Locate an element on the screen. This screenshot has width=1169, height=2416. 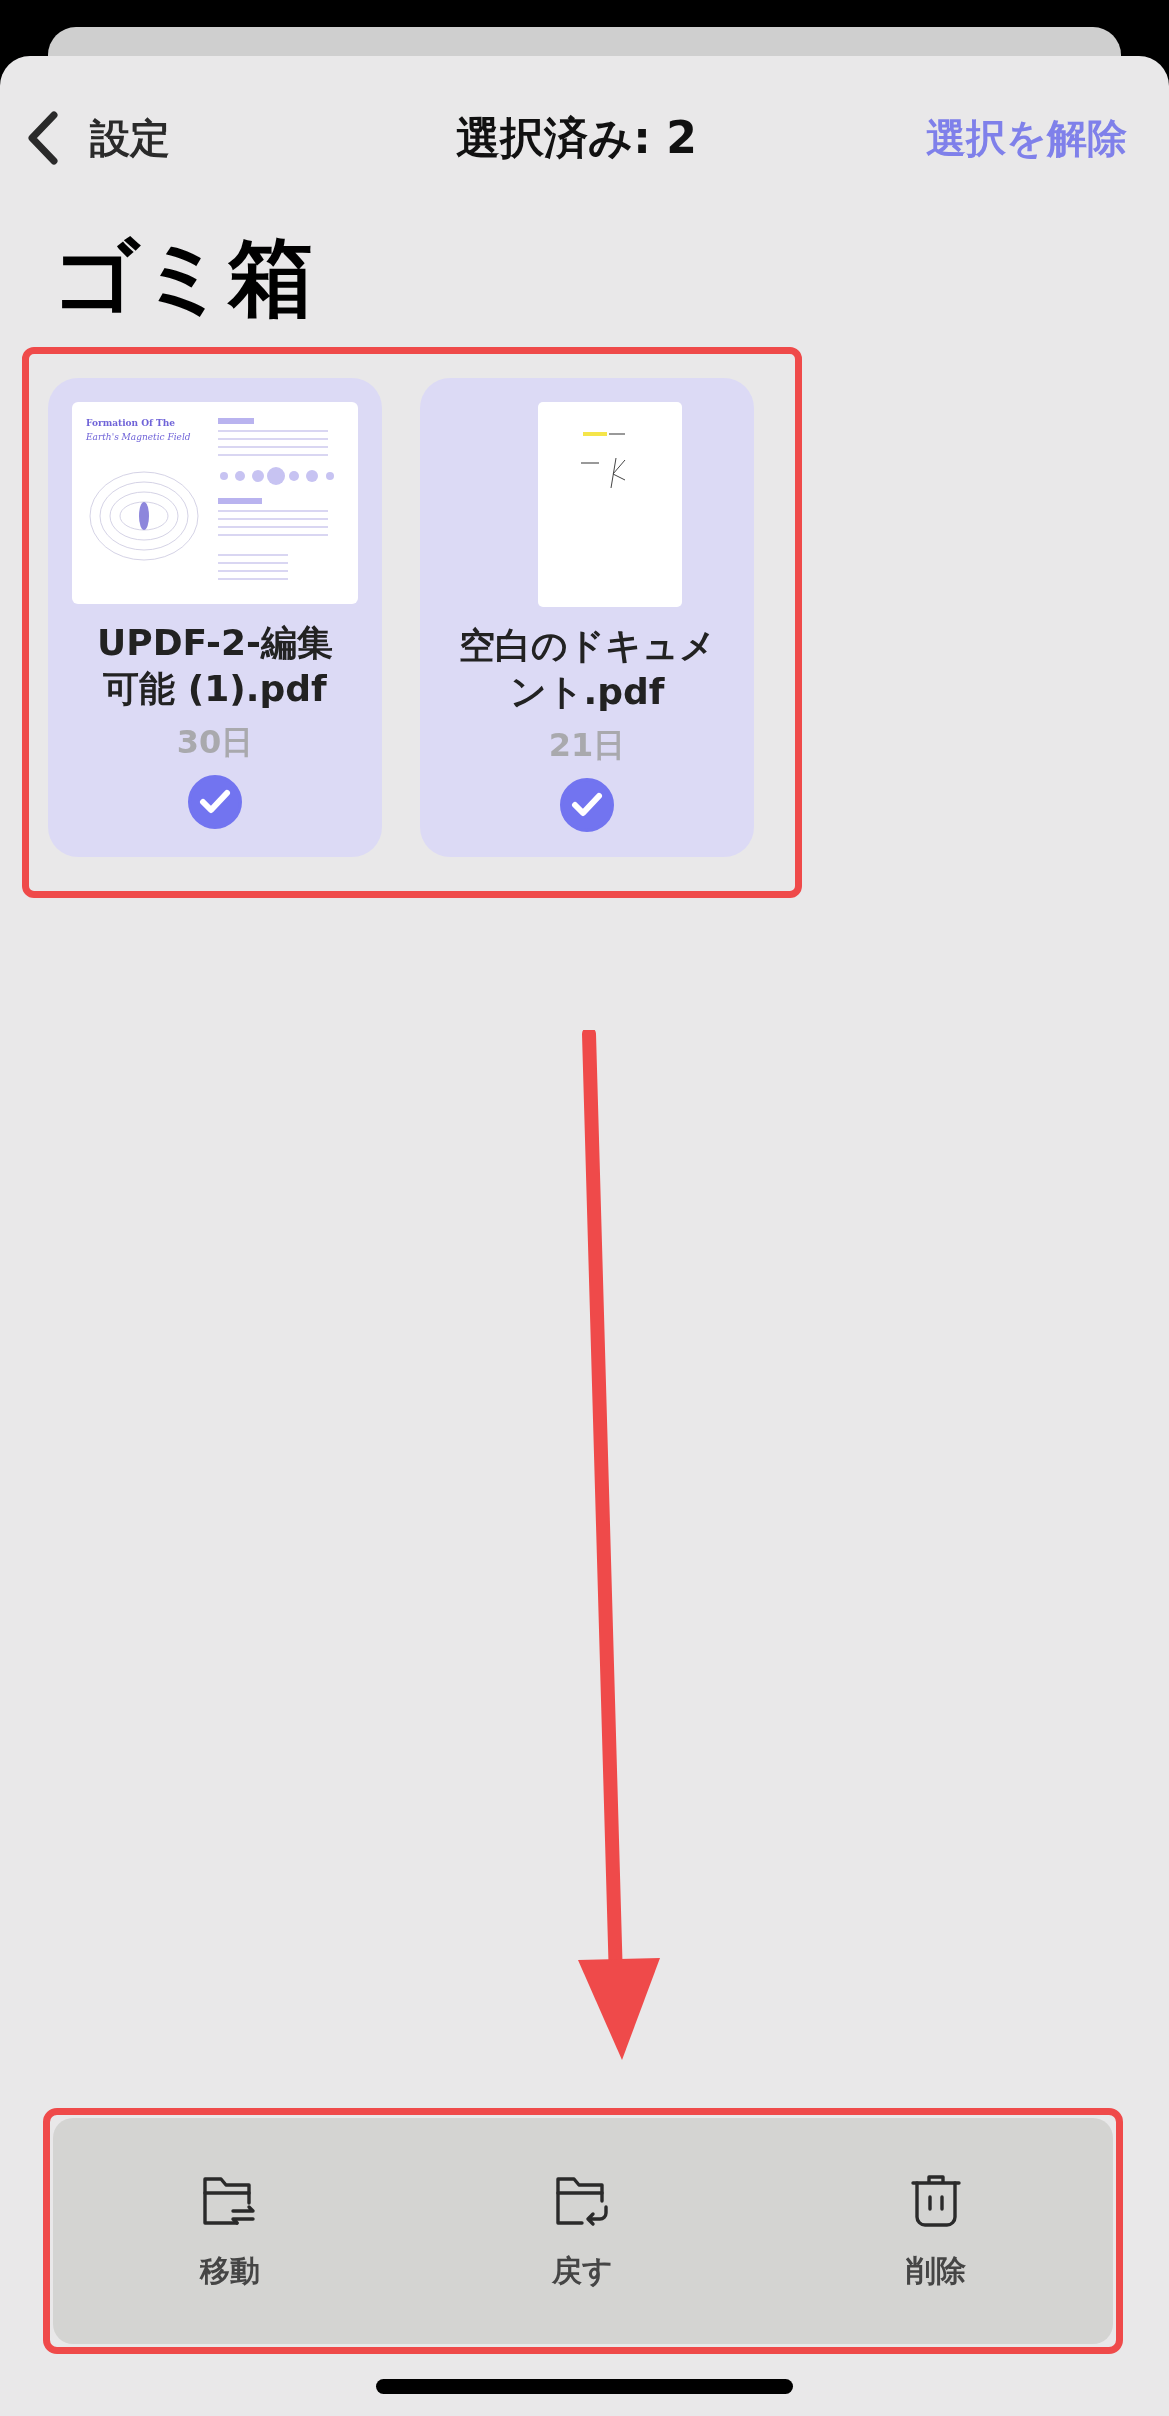
thumbnail-title: Formation Of The is located at coordinates (131, 422).